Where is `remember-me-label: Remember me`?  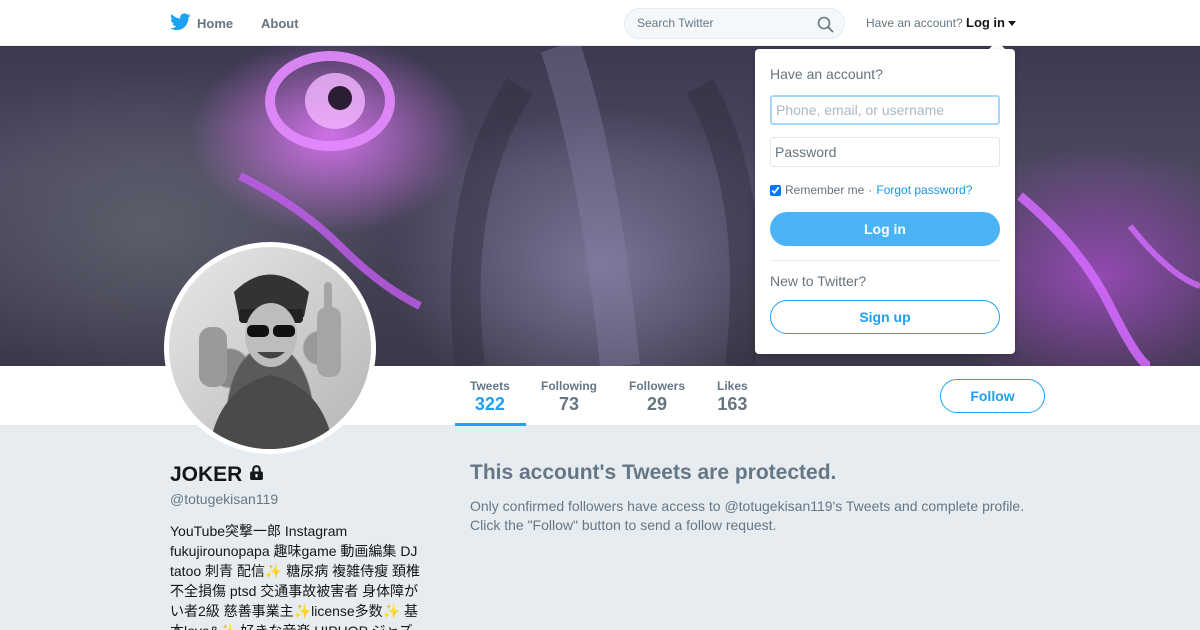
remember-me-label: Remember me is located at coordinates (824, 190).